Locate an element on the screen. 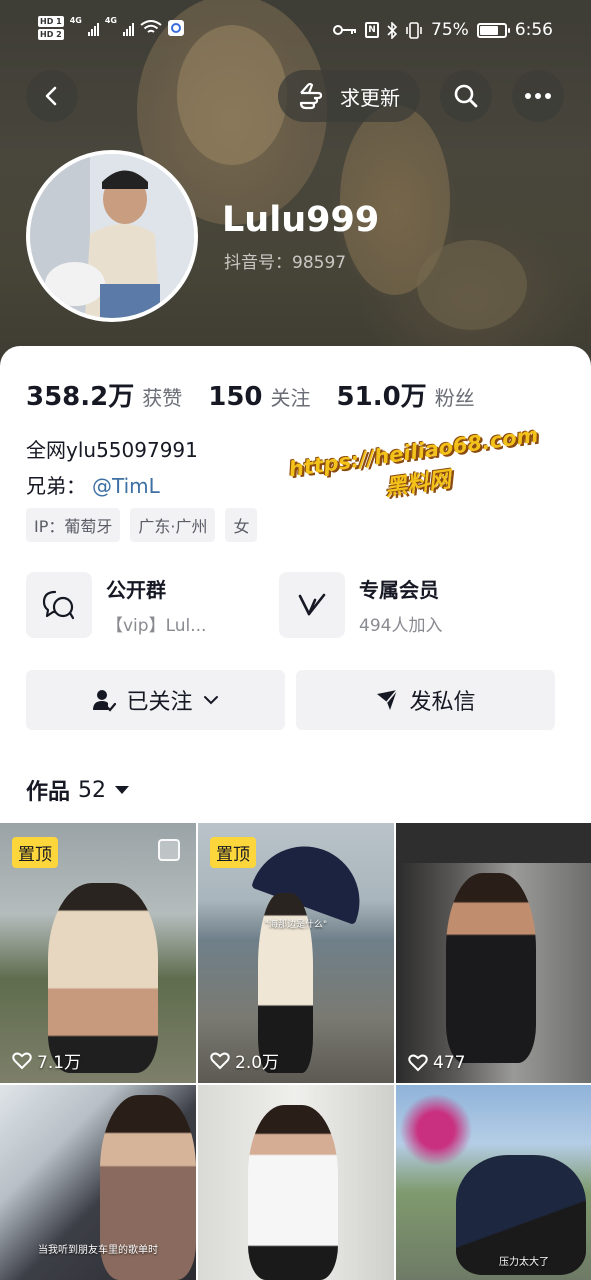 This screenshot has width=591, height=1280. bio-line-2-prefix: 兄弟： is located at coordinates (56, 486).